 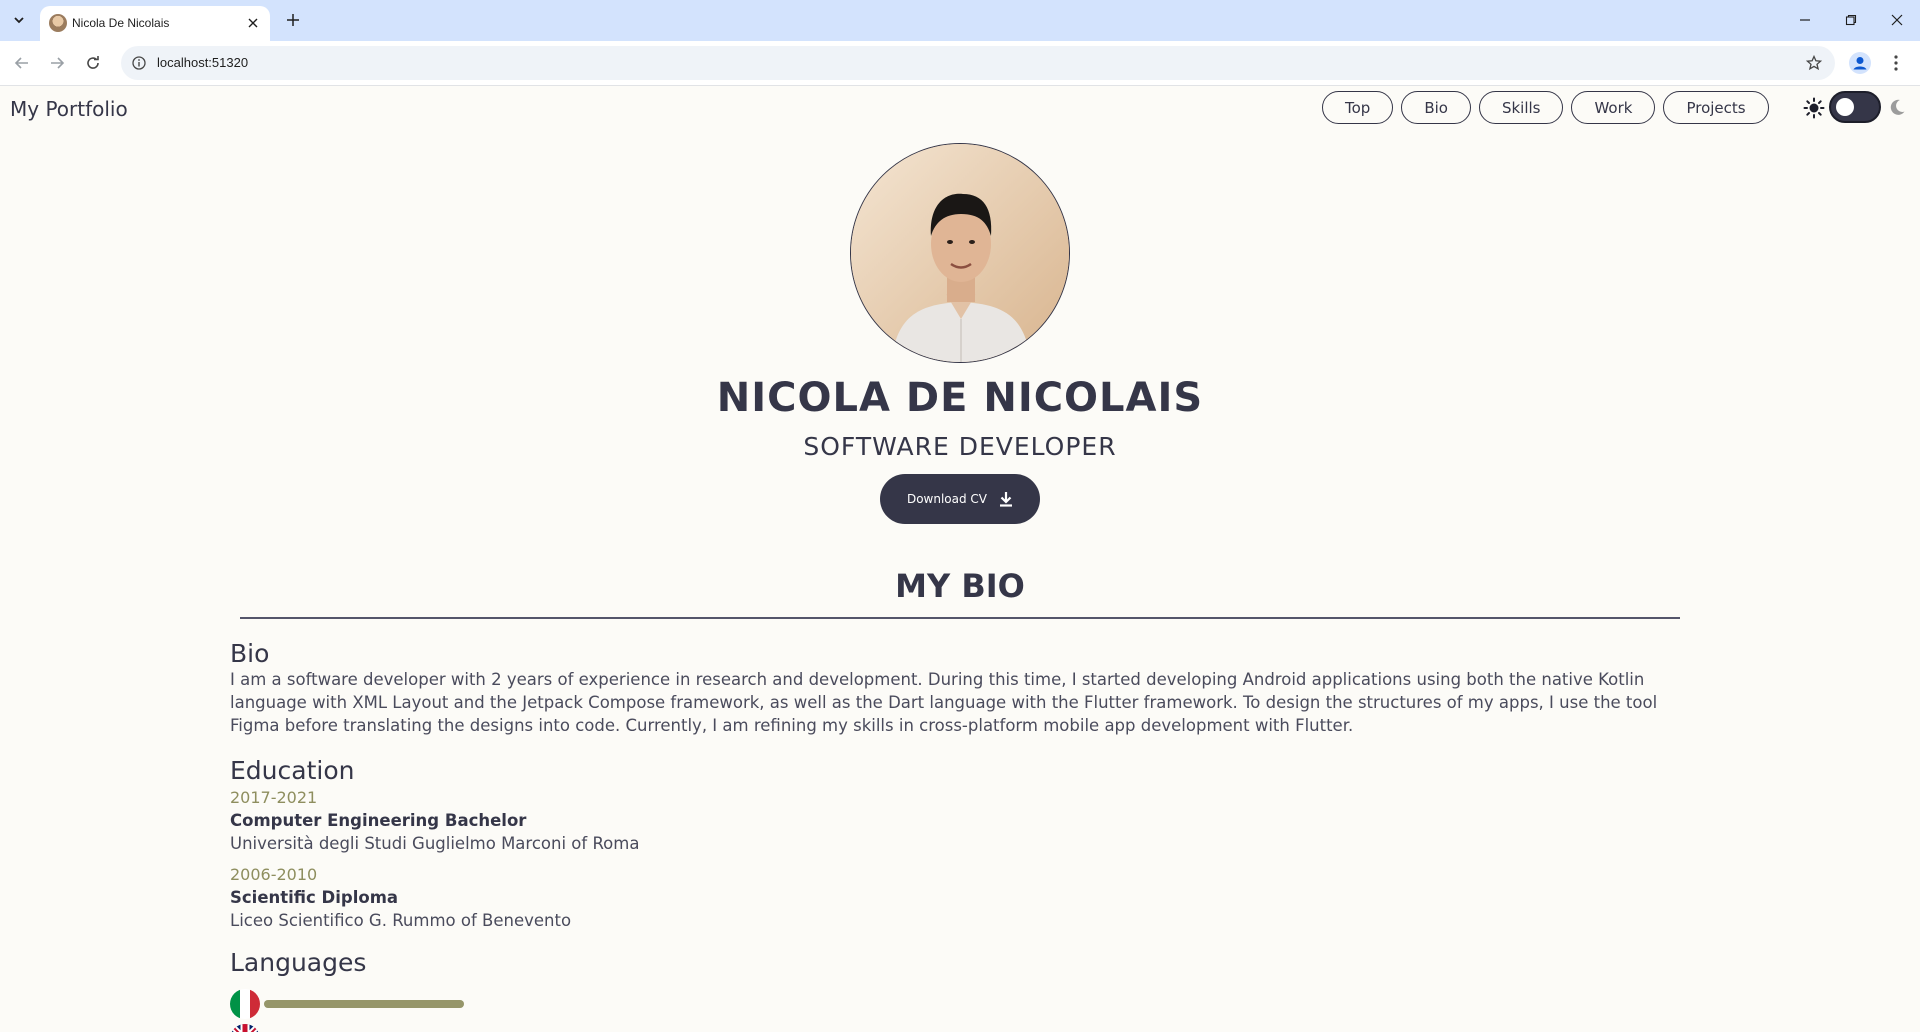 I want to click on restore-icon, so click(x=1851, y=20).